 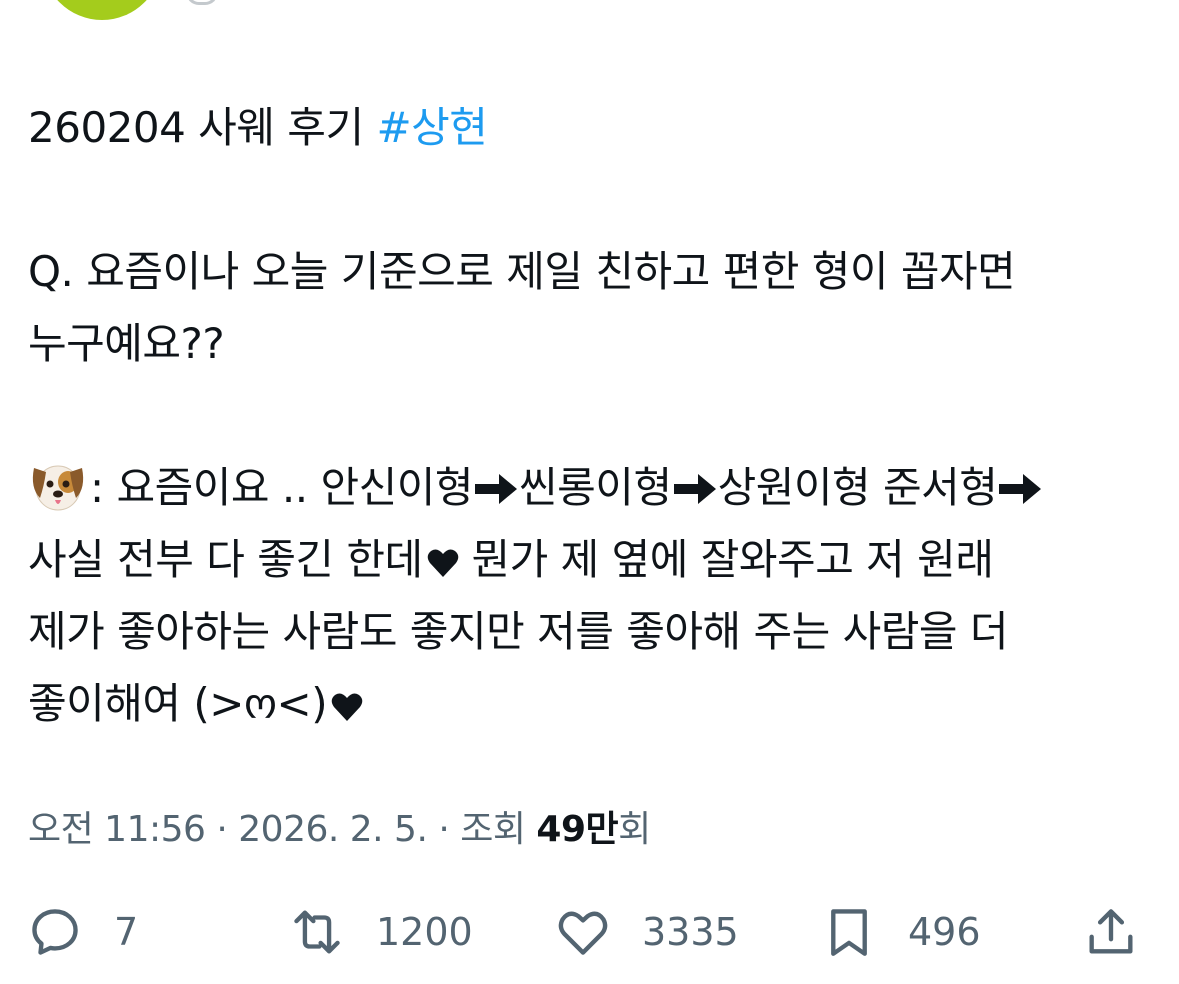 What do you see at coordinates (58, 488) in the screenshot?
I see `dog-face-icon` at bounding box center [58, 488].